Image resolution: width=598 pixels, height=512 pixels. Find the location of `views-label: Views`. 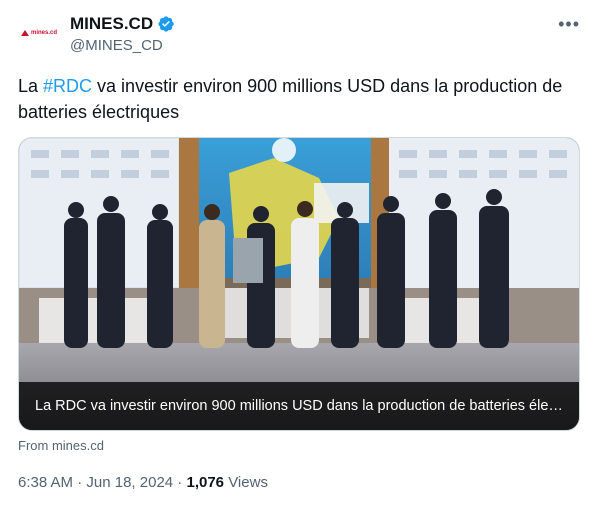

views-label: Views is located at coordinates (246, 482).